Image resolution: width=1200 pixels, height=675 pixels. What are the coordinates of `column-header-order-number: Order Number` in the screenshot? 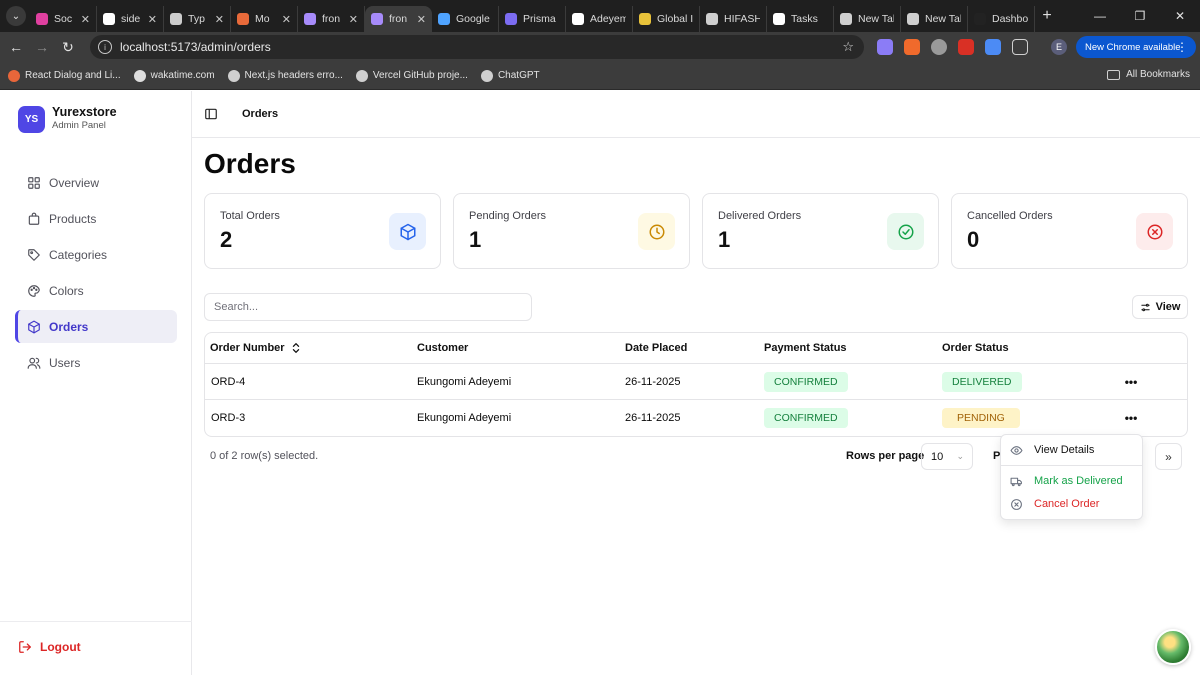 It's located at (255, 348).